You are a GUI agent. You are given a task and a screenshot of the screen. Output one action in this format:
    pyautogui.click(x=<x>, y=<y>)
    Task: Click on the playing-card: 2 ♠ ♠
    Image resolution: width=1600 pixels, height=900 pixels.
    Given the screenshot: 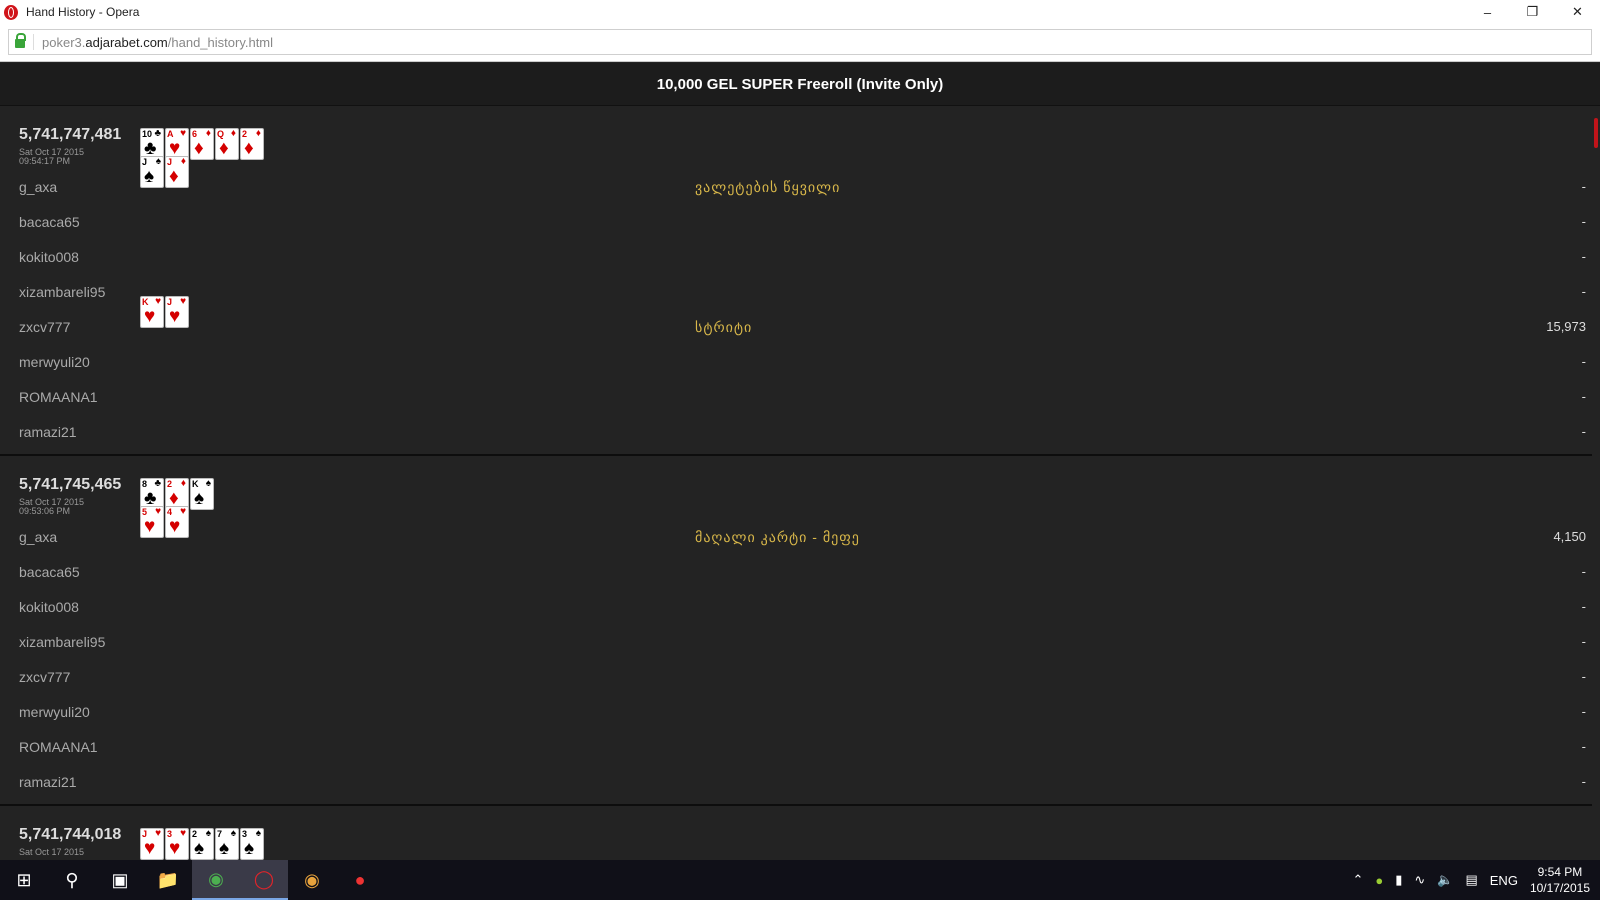 What is the action you would take?
    pyautogui.click(x=202, y=844)
    